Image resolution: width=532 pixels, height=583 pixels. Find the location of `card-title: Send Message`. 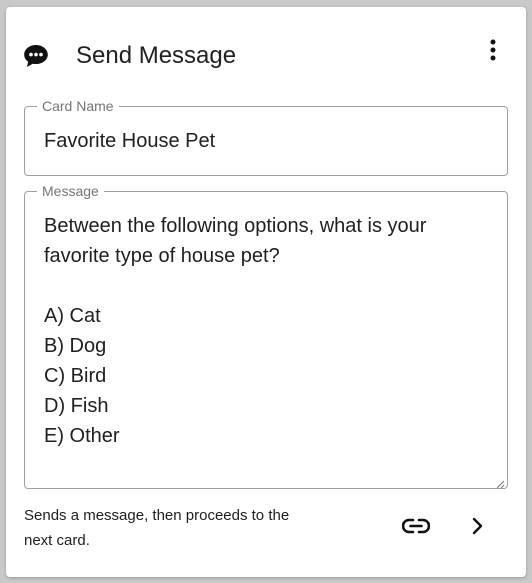

card-title: Send Message is located at coordinates (156, 55).